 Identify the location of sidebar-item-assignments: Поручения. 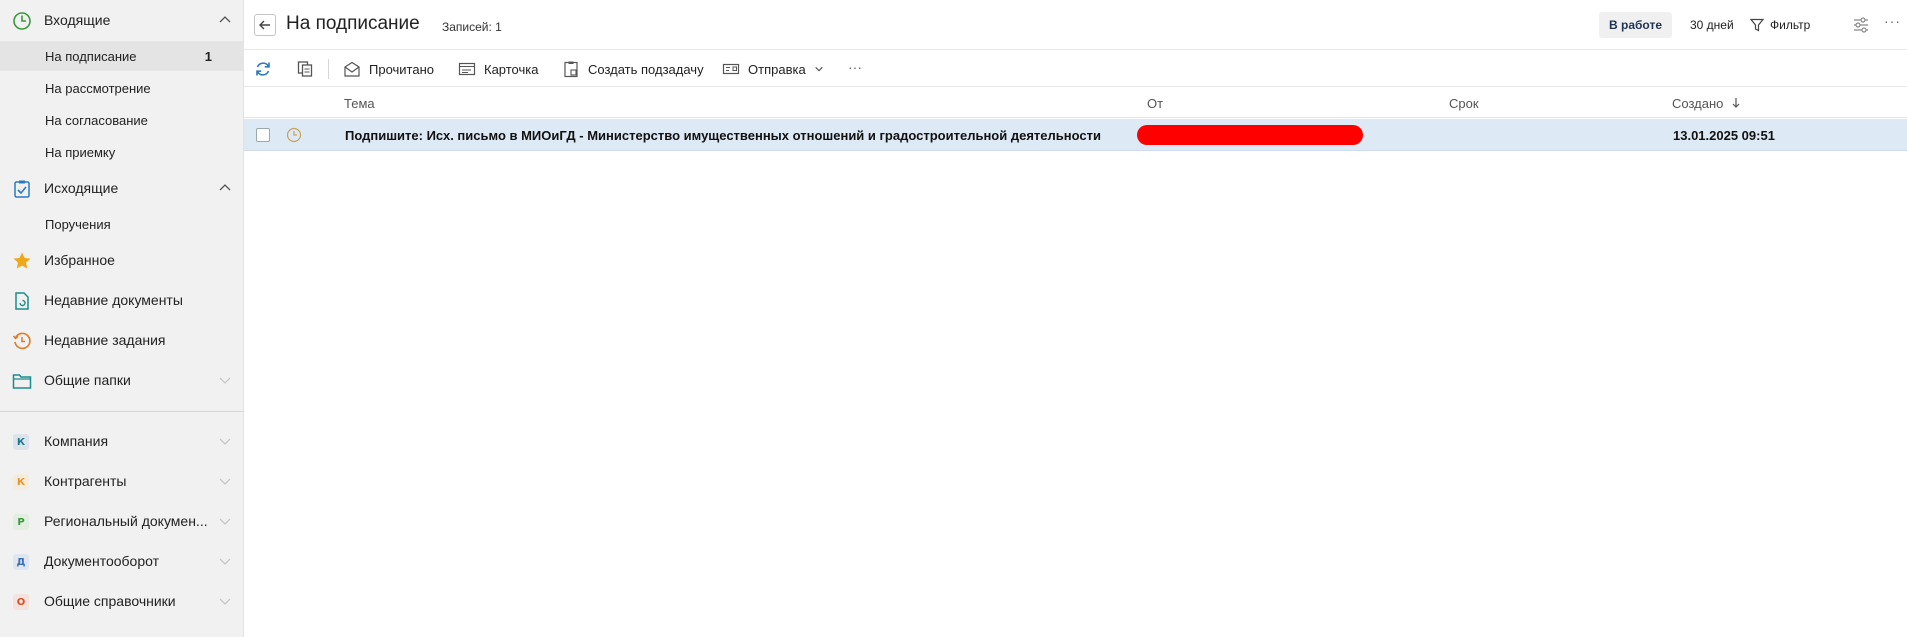
(122, 224).